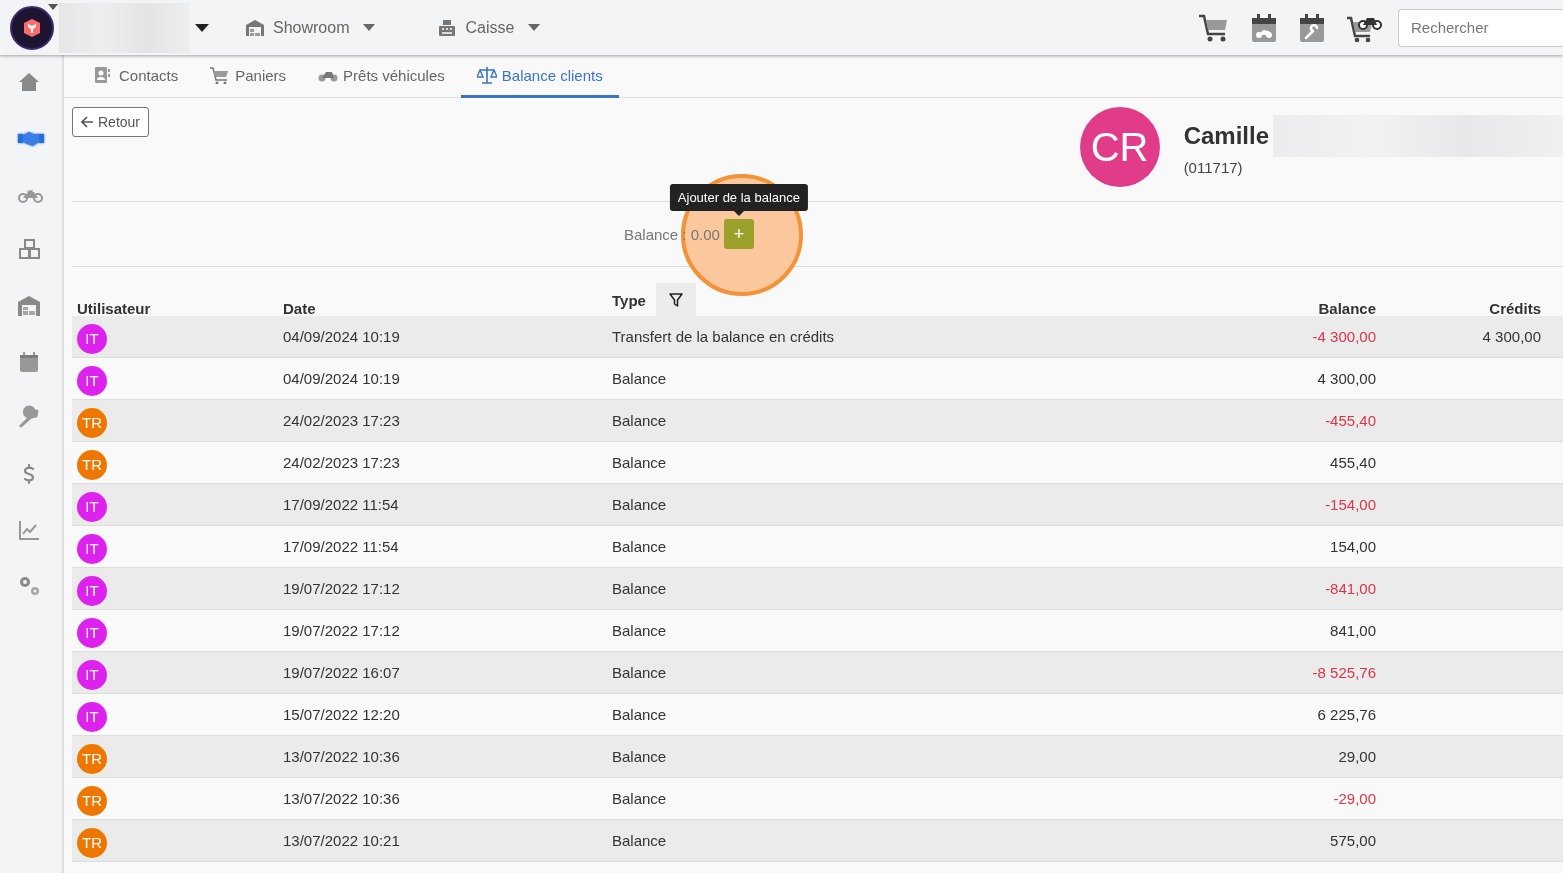 The height and width of the screenshot is (873, 1563). I want to click on tab: Contacts, so click(136, 76).